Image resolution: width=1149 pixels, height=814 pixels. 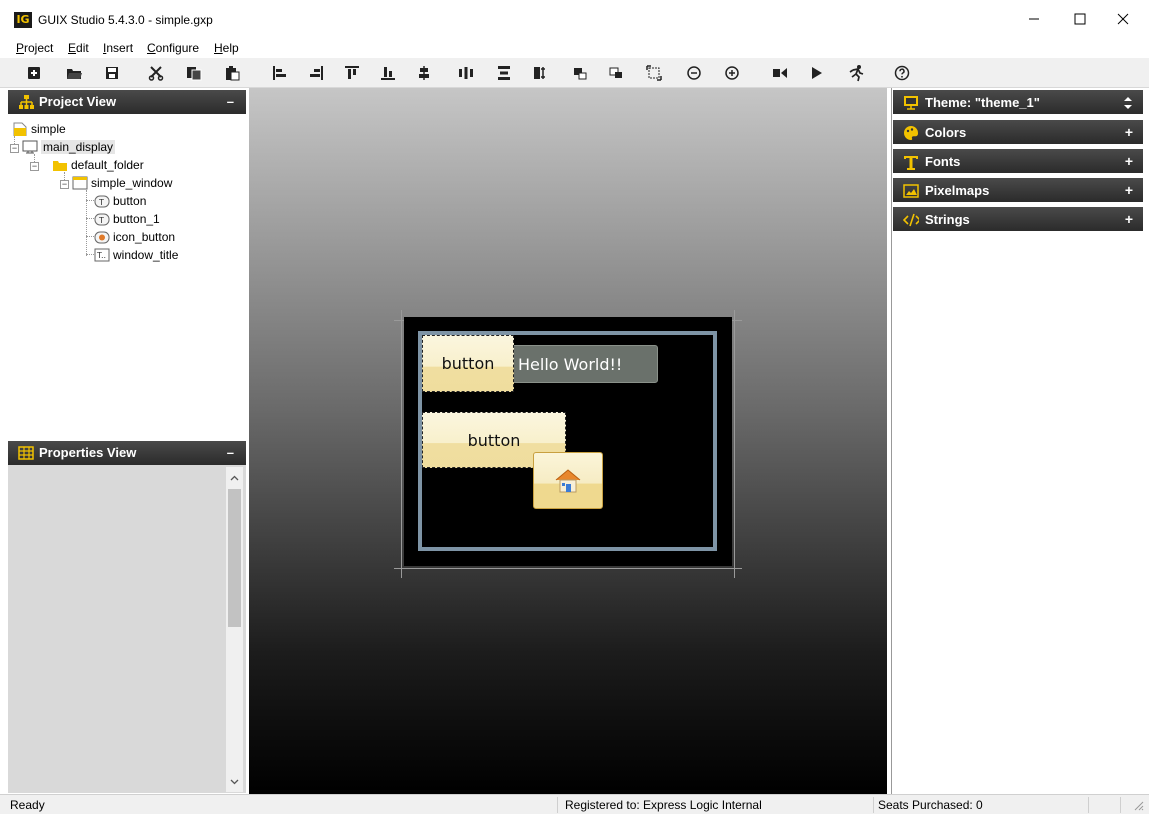 I want to click on code-icon, so click(x=911, y=220).